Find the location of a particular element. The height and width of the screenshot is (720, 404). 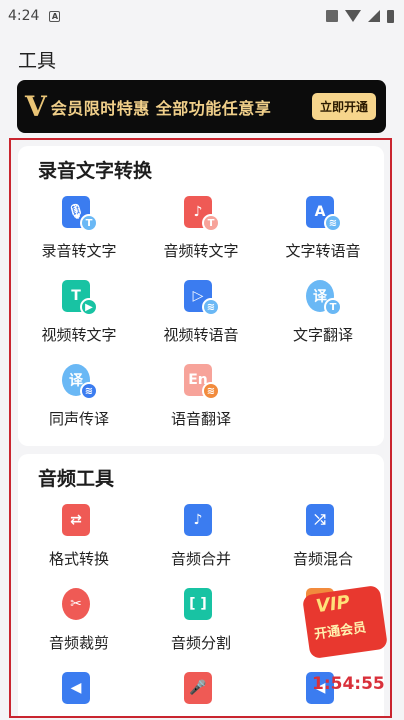

tool-icon-main: 🎤 is located at coordinates (198, 688).